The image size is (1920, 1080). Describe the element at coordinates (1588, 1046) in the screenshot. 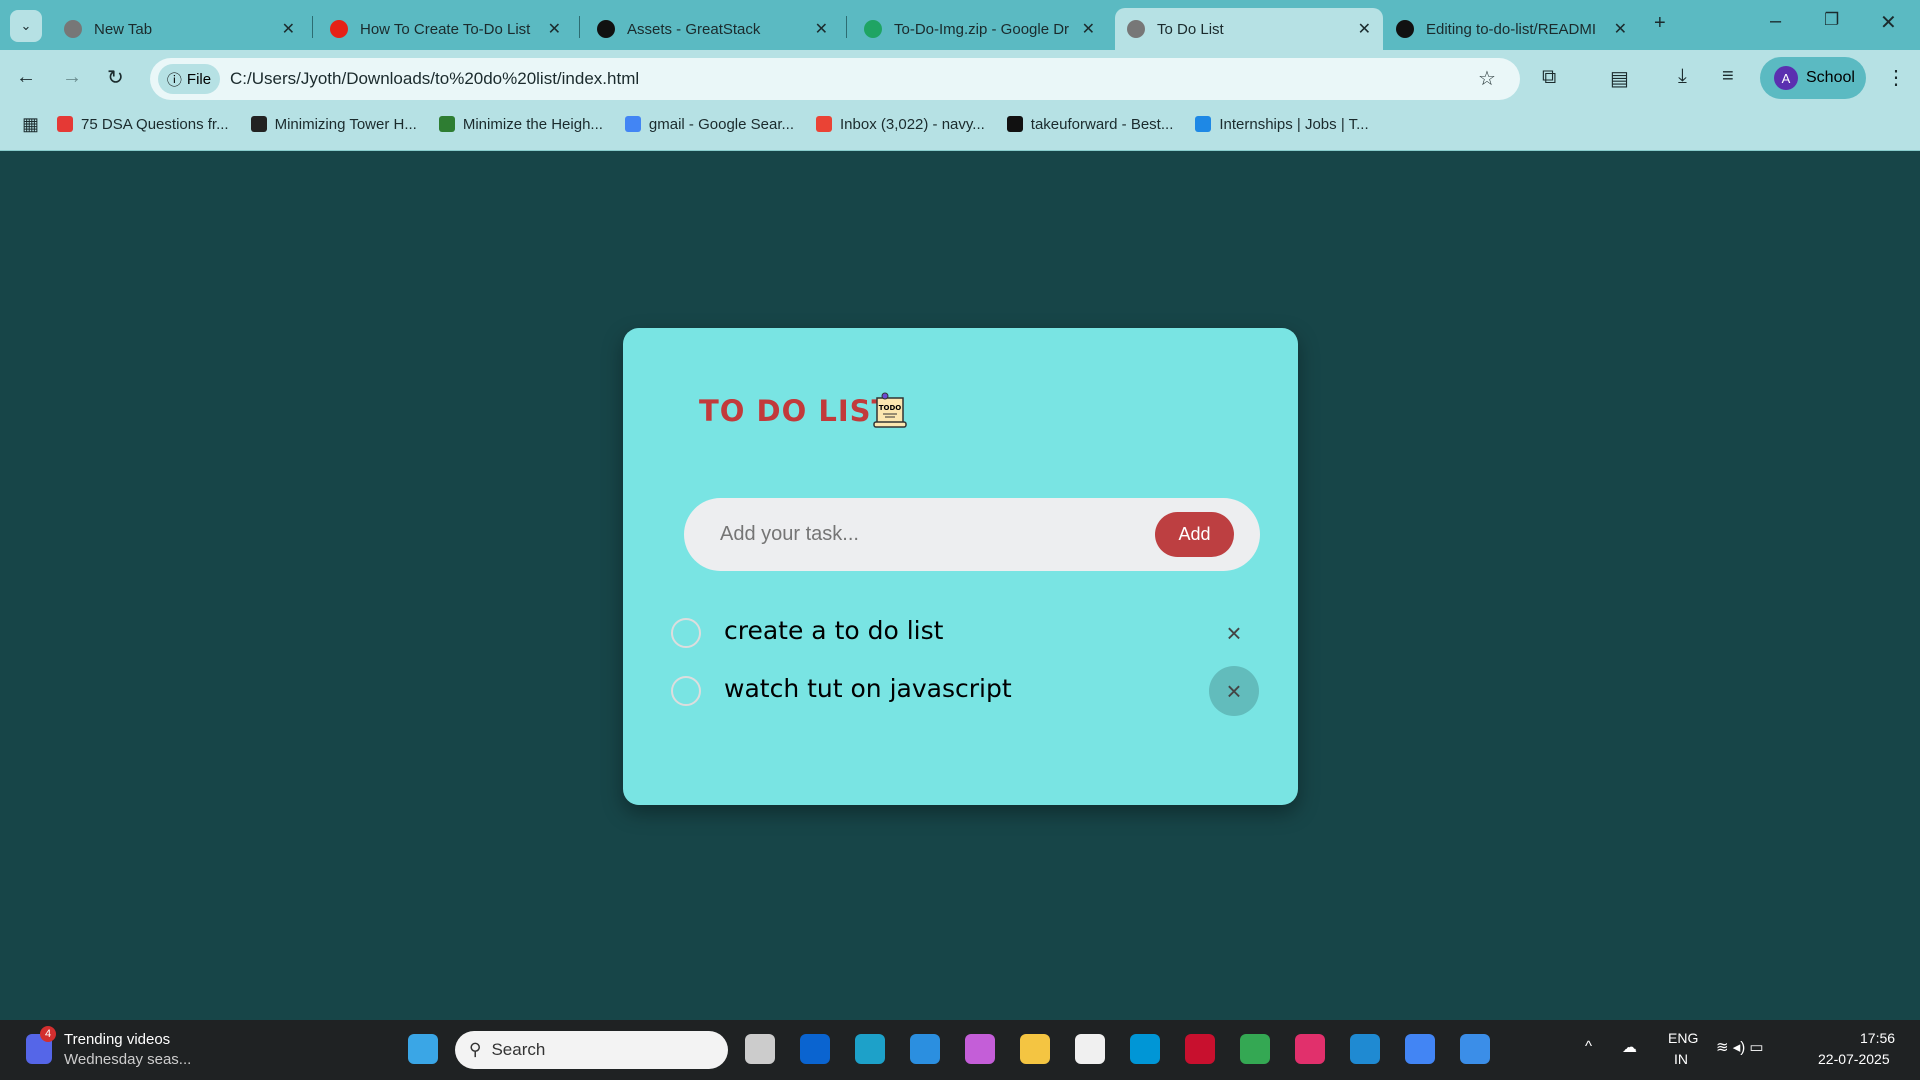

I see `show-hidden-icons: ^` at that location.